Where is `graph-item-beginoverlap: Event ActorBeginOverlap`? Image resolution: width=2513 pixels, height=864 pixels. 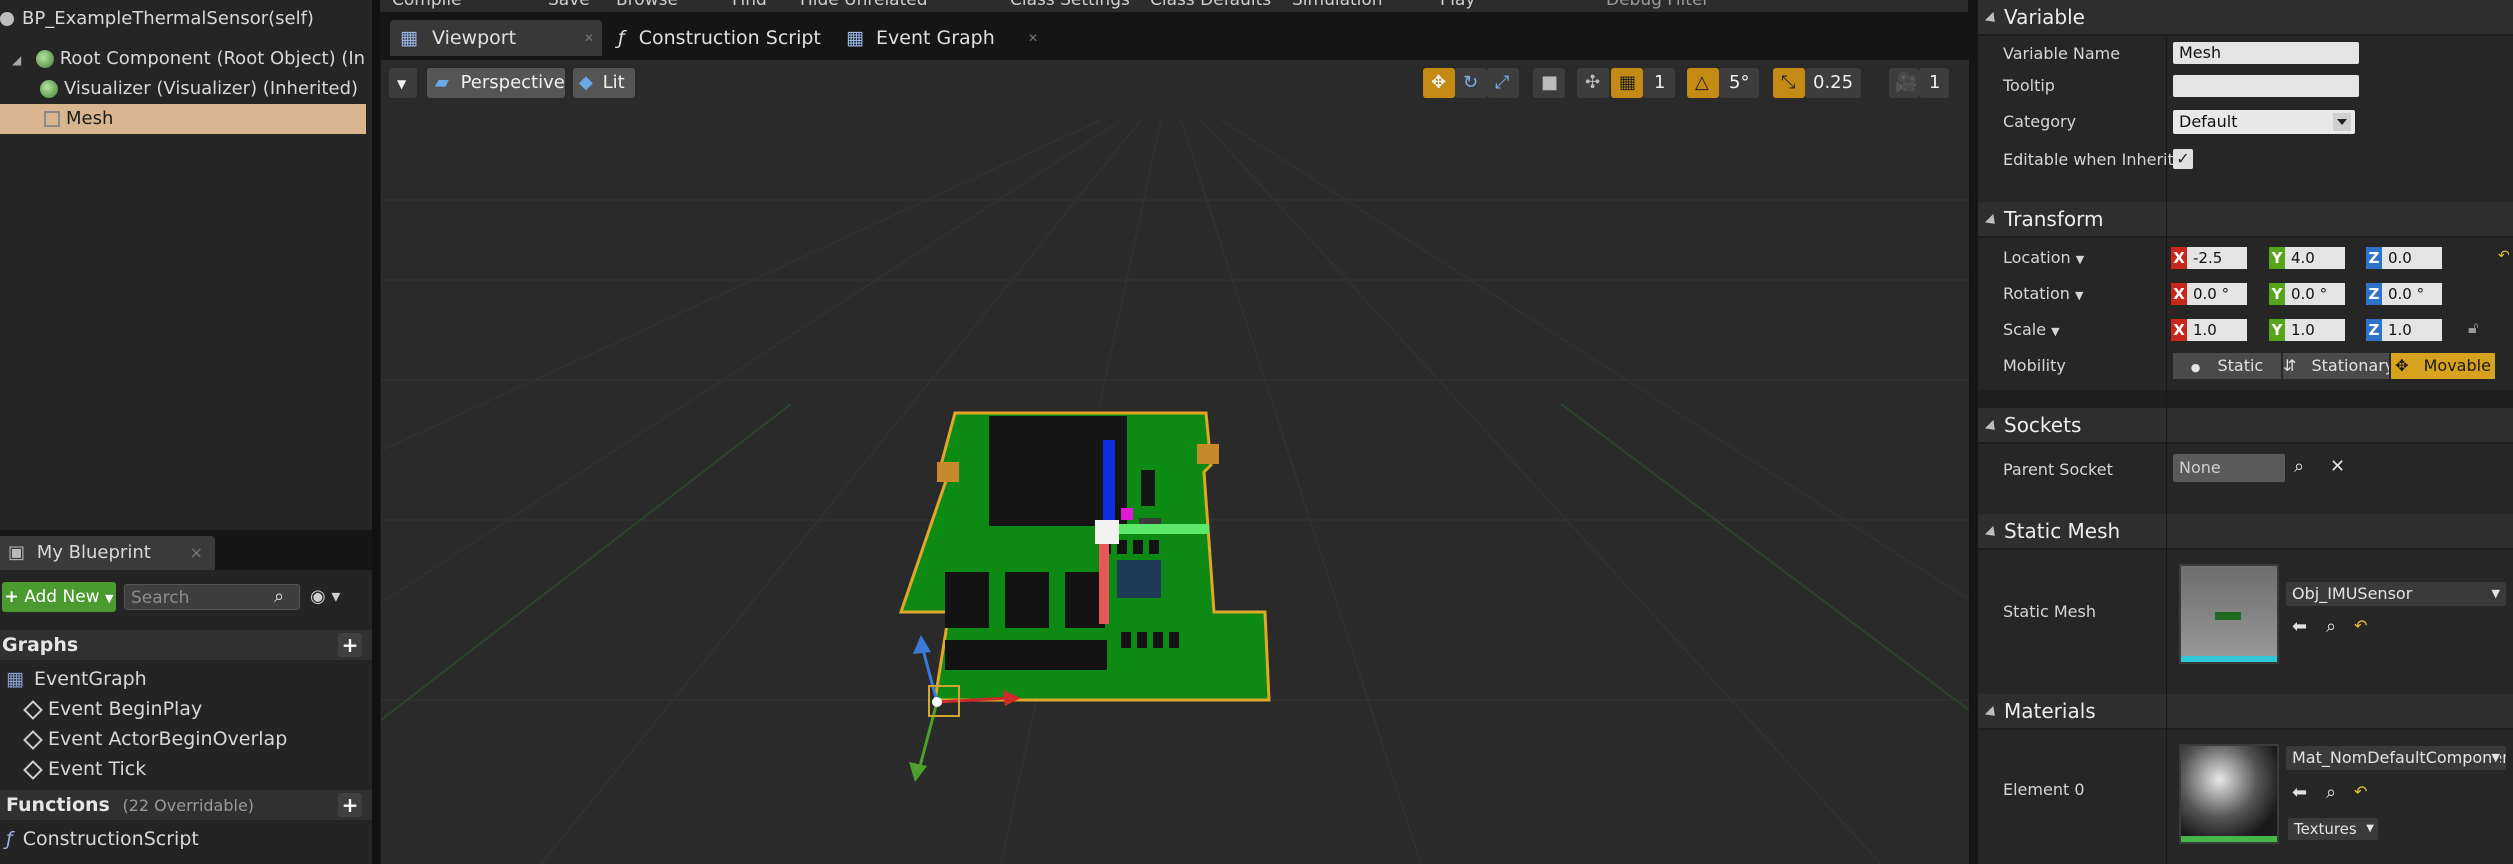 graph-item-beginoverlap: Event ActorBeginOverlap is located at coordinates (186, 739).